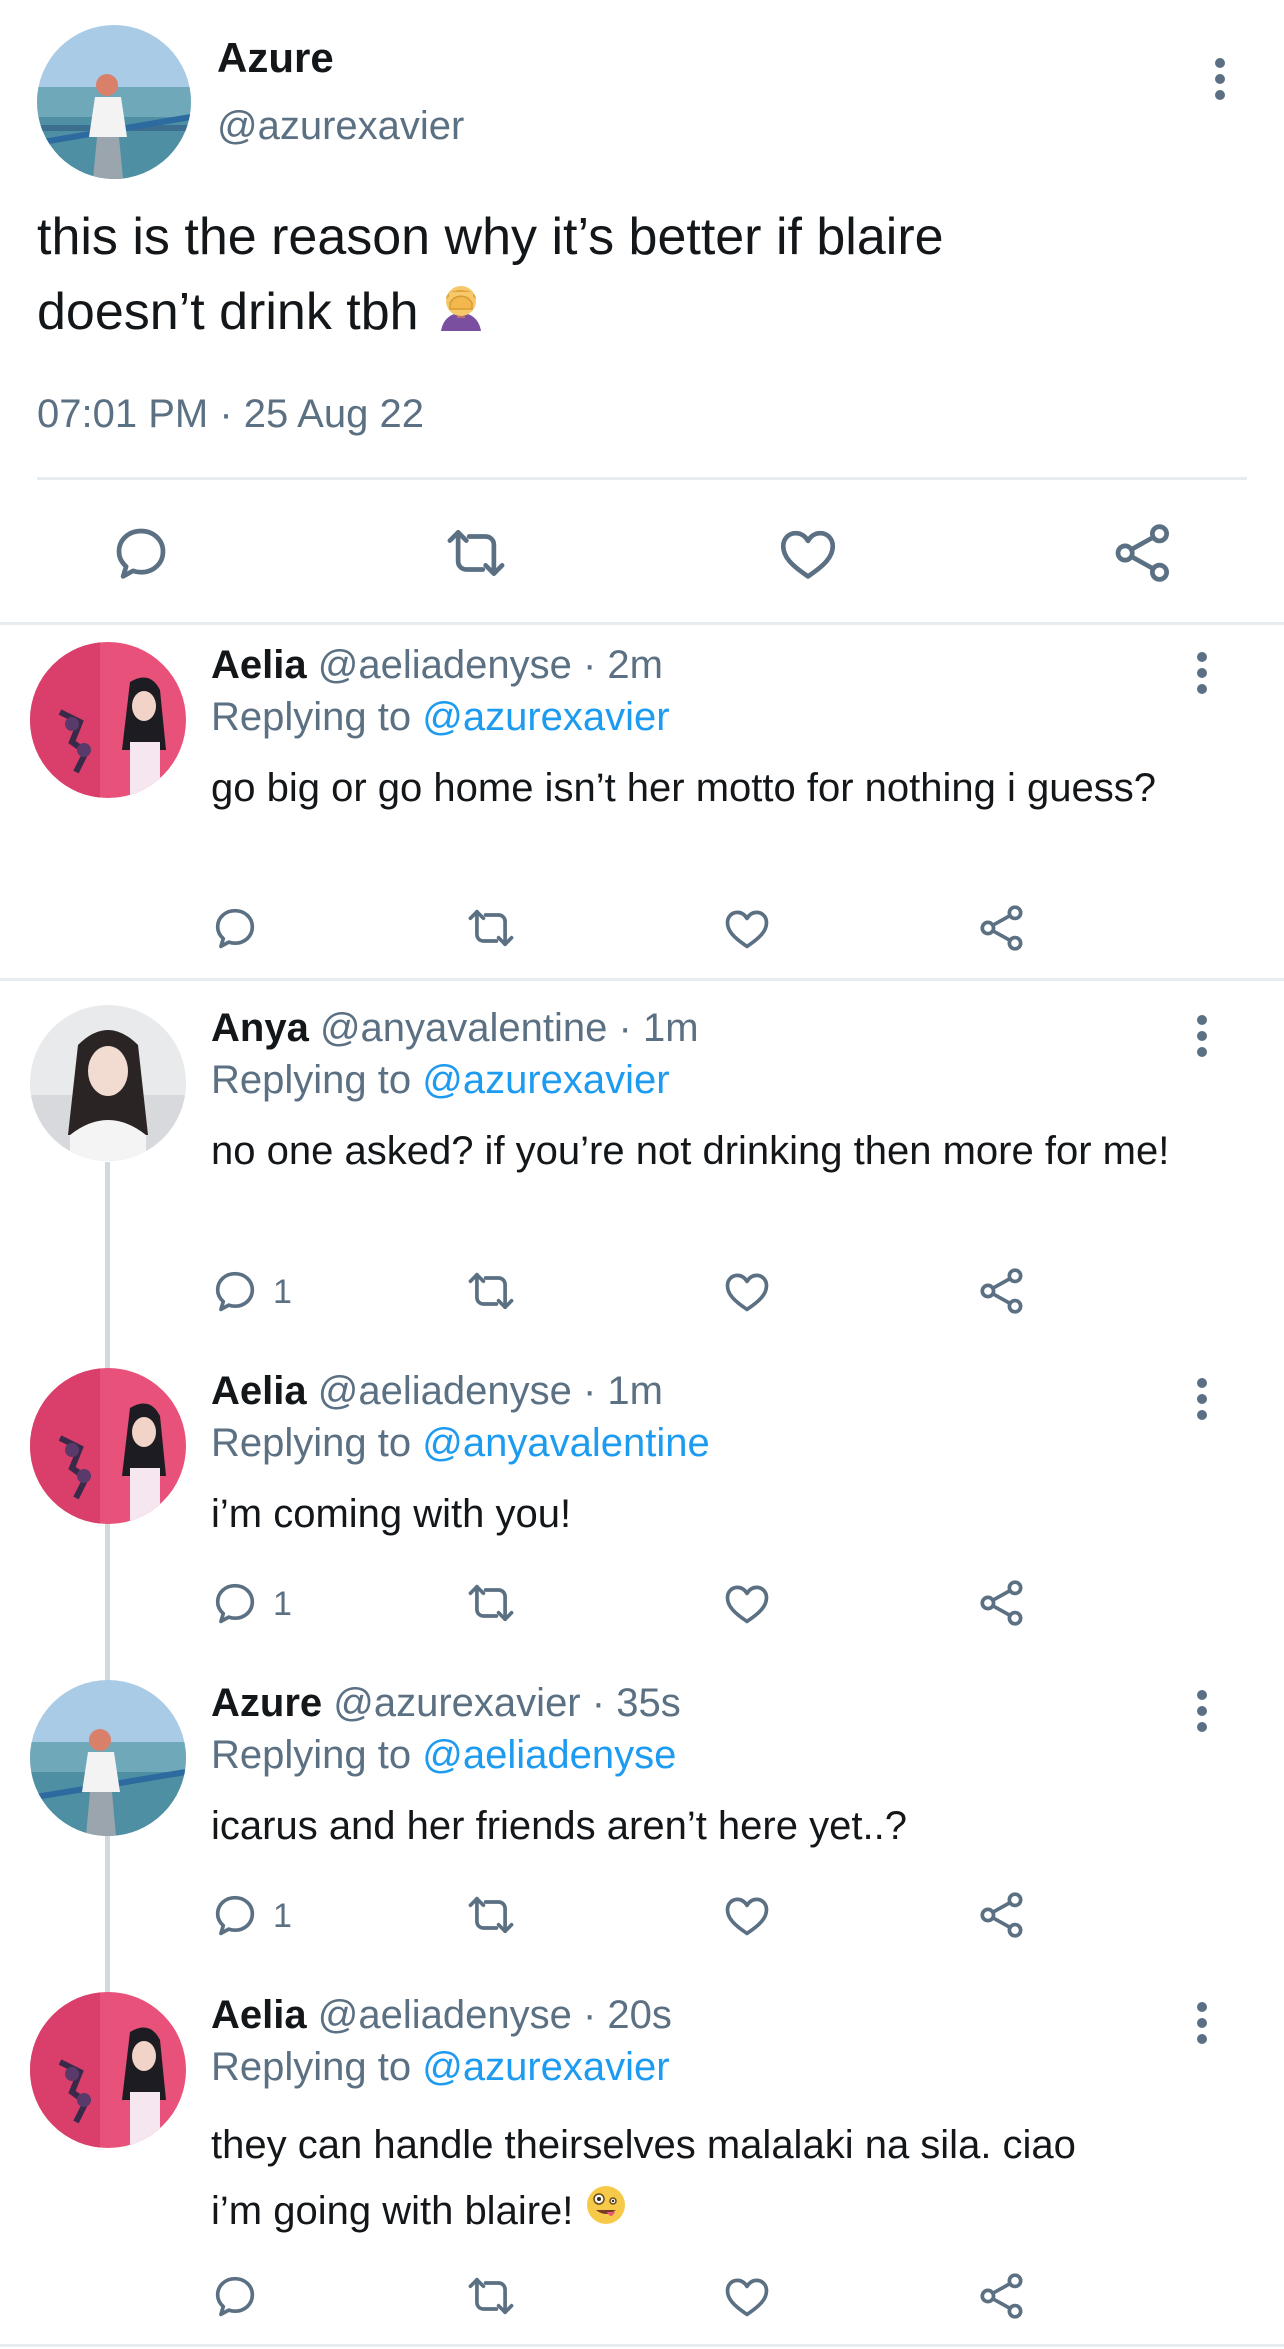  I want to click on reply-author-handle: @anyavalentine, so click(463, 1028).